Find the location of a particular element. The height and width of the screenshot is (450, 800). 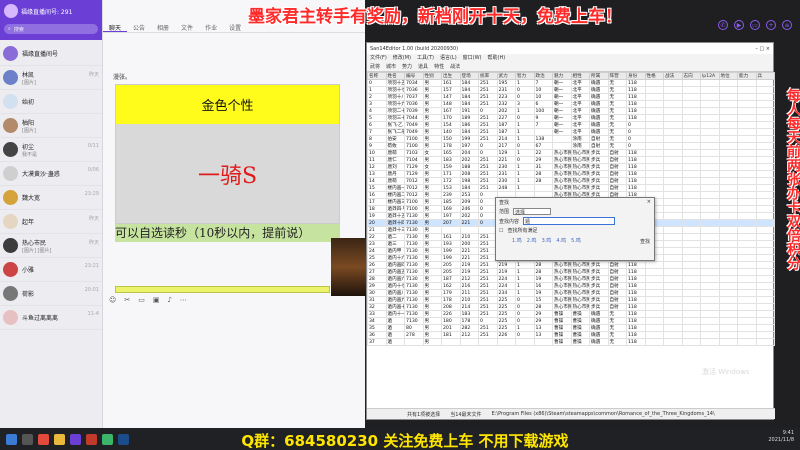

history-item: 2.鸣 is located at coordinates (532, 240).